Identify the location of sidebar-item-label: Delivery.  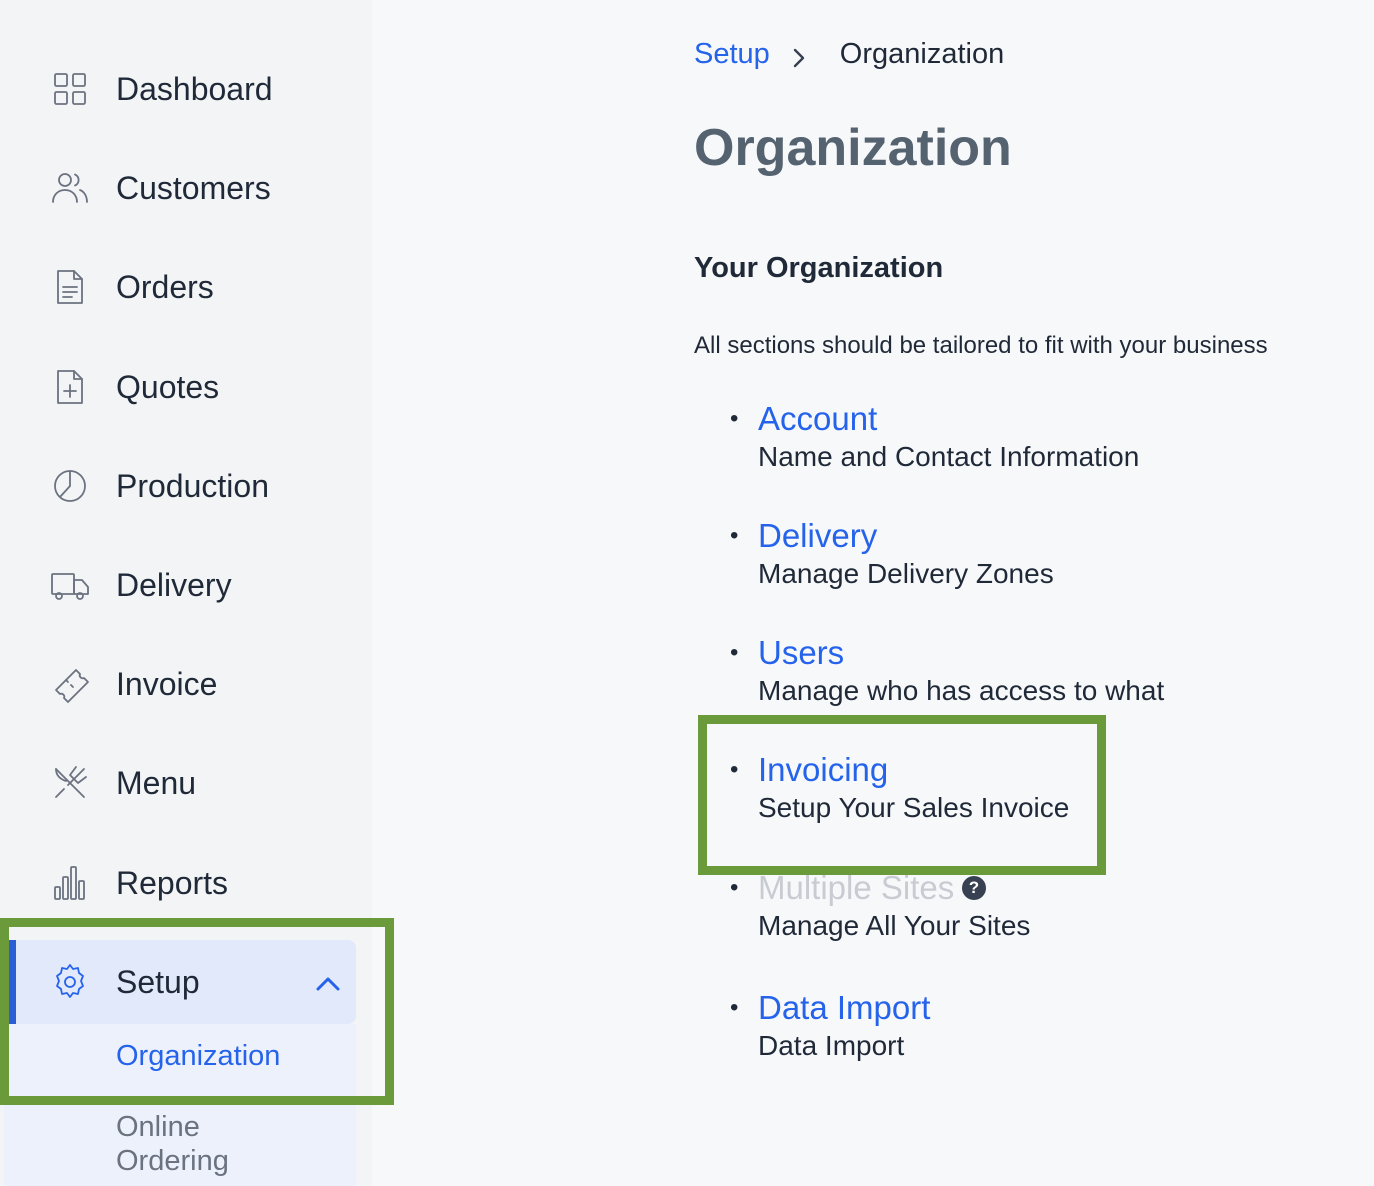
(174, 584).